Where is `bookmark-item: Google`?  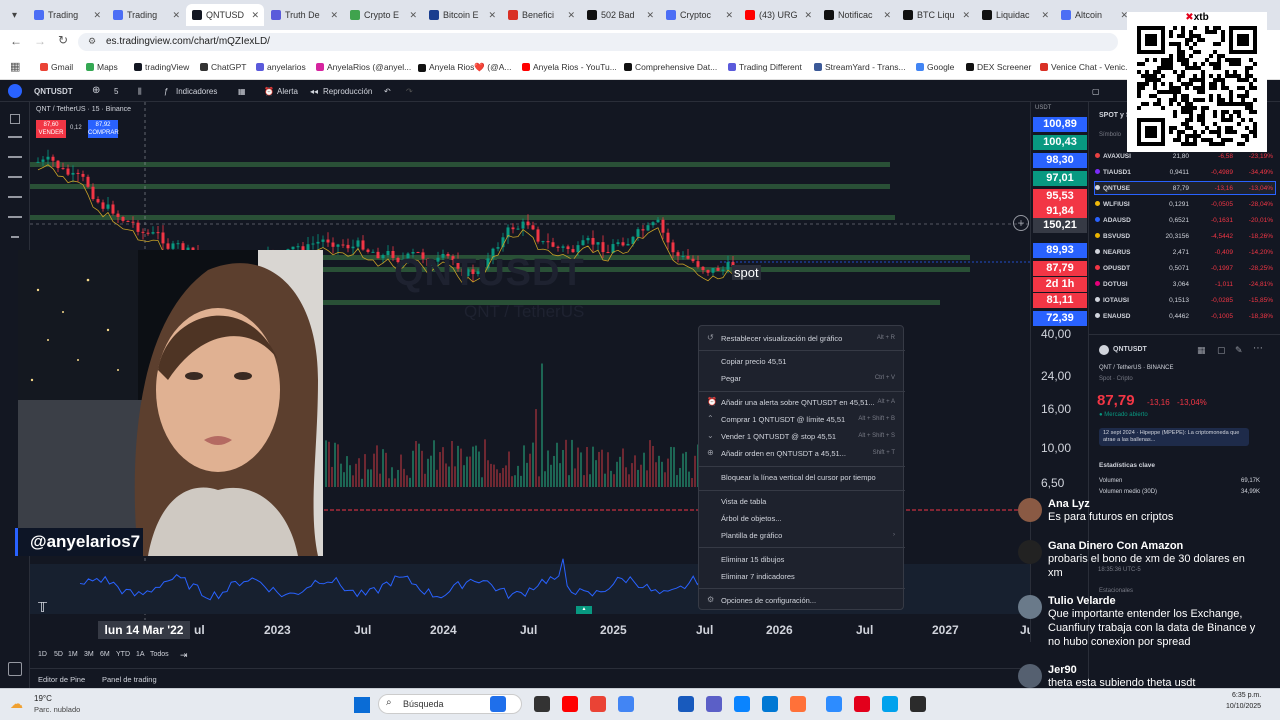
bookmark-item: Google is located at coordinates (935, 67).